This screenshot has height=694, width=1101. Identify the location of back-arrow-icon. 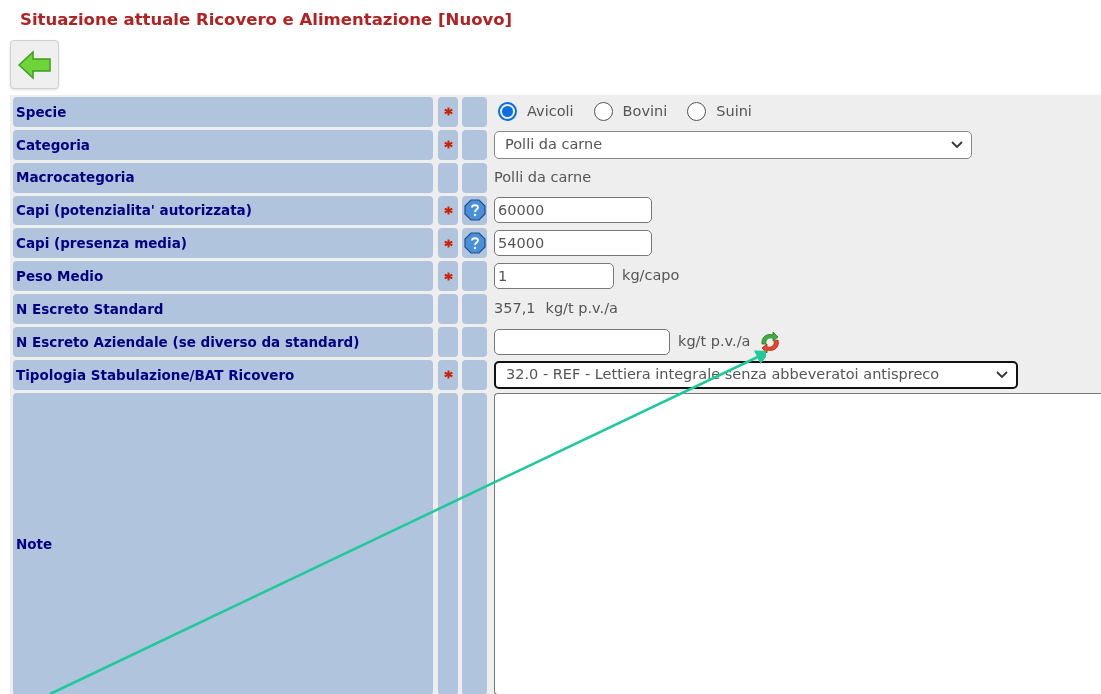
(34, 64).